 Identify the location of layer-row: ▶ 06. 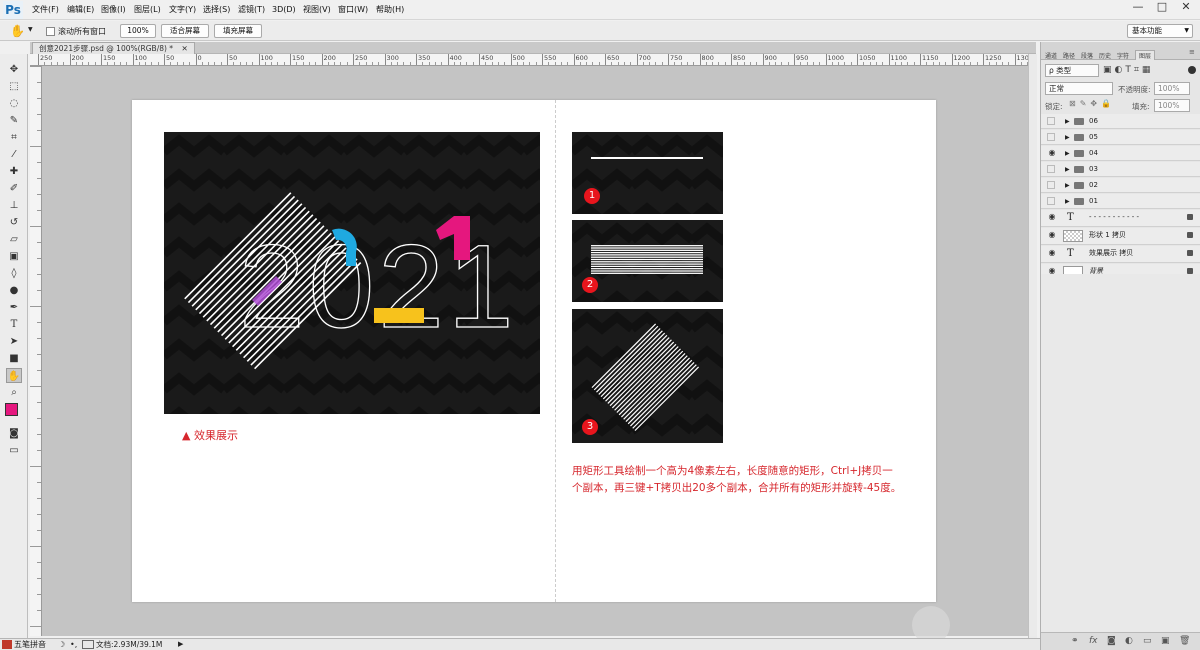
(1120, 121).